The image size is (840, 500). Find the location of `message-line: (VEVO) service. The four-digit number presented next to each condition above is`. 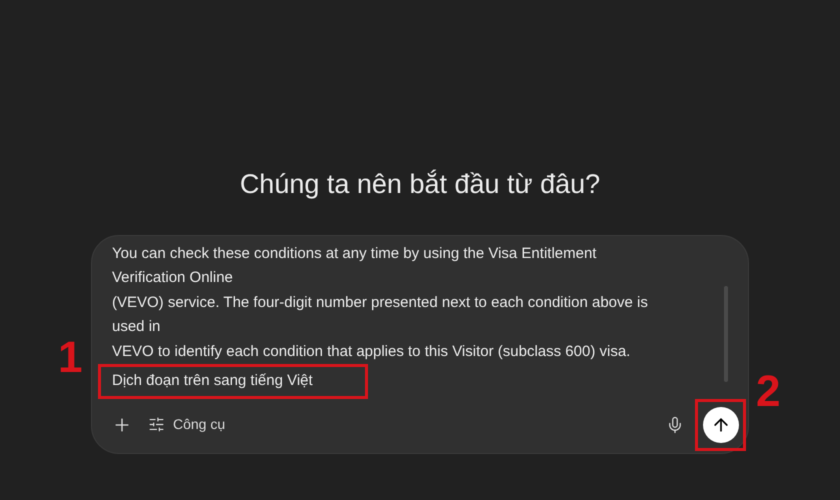

message-line: (VEVO) service. The four-digit number presented next to each condition above is is located at coordinates (380, 302).